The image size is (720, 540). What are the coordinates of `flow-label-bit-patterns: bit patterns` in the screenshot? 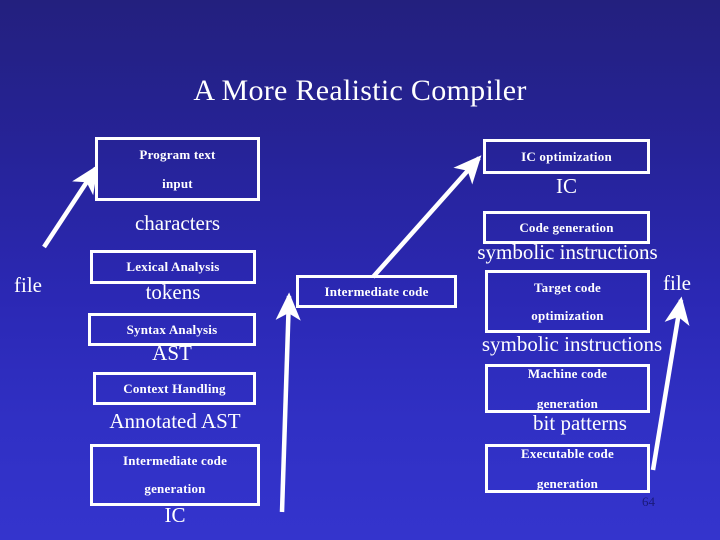 It's located at (580, 423).